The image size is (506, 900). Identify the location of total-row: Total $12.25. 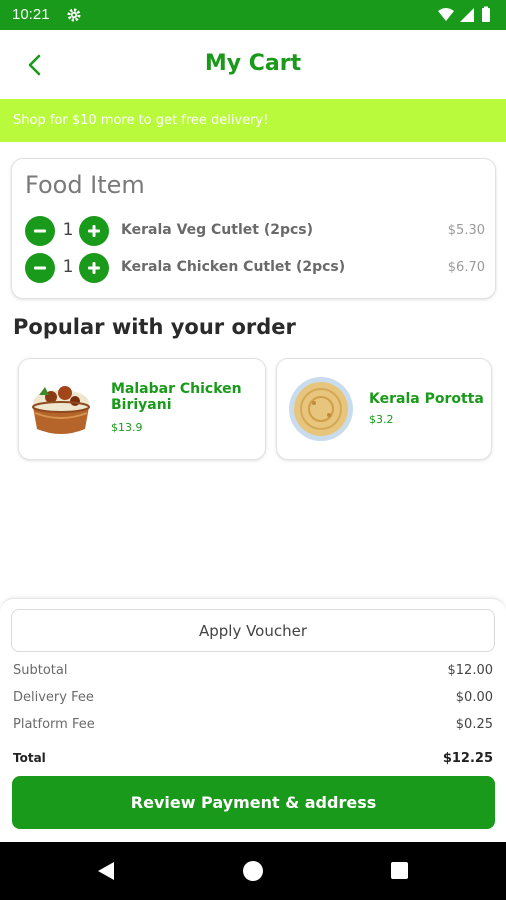
(253, 761).